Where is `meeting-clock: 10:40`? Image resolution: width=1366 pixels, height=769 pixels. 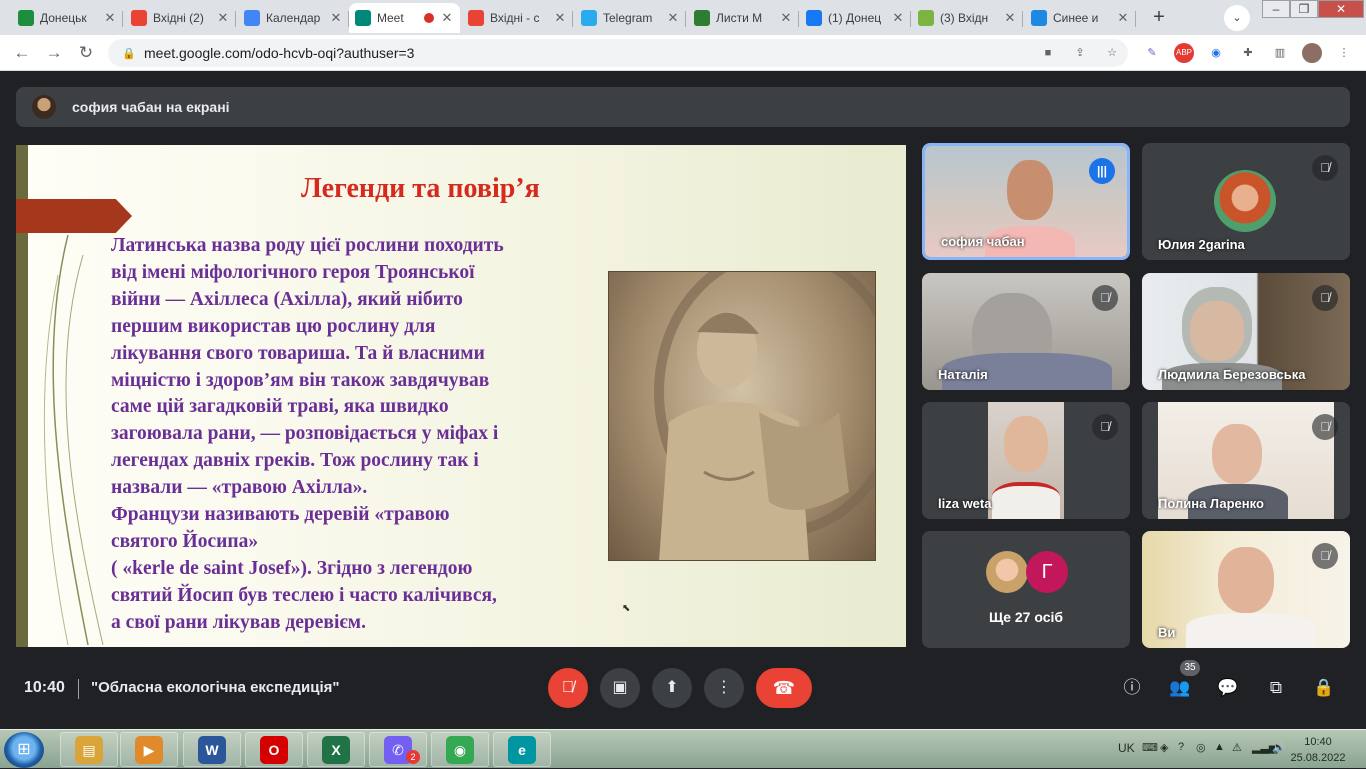
meeting-clock: 10:40 is located at coordinates (44, 687).